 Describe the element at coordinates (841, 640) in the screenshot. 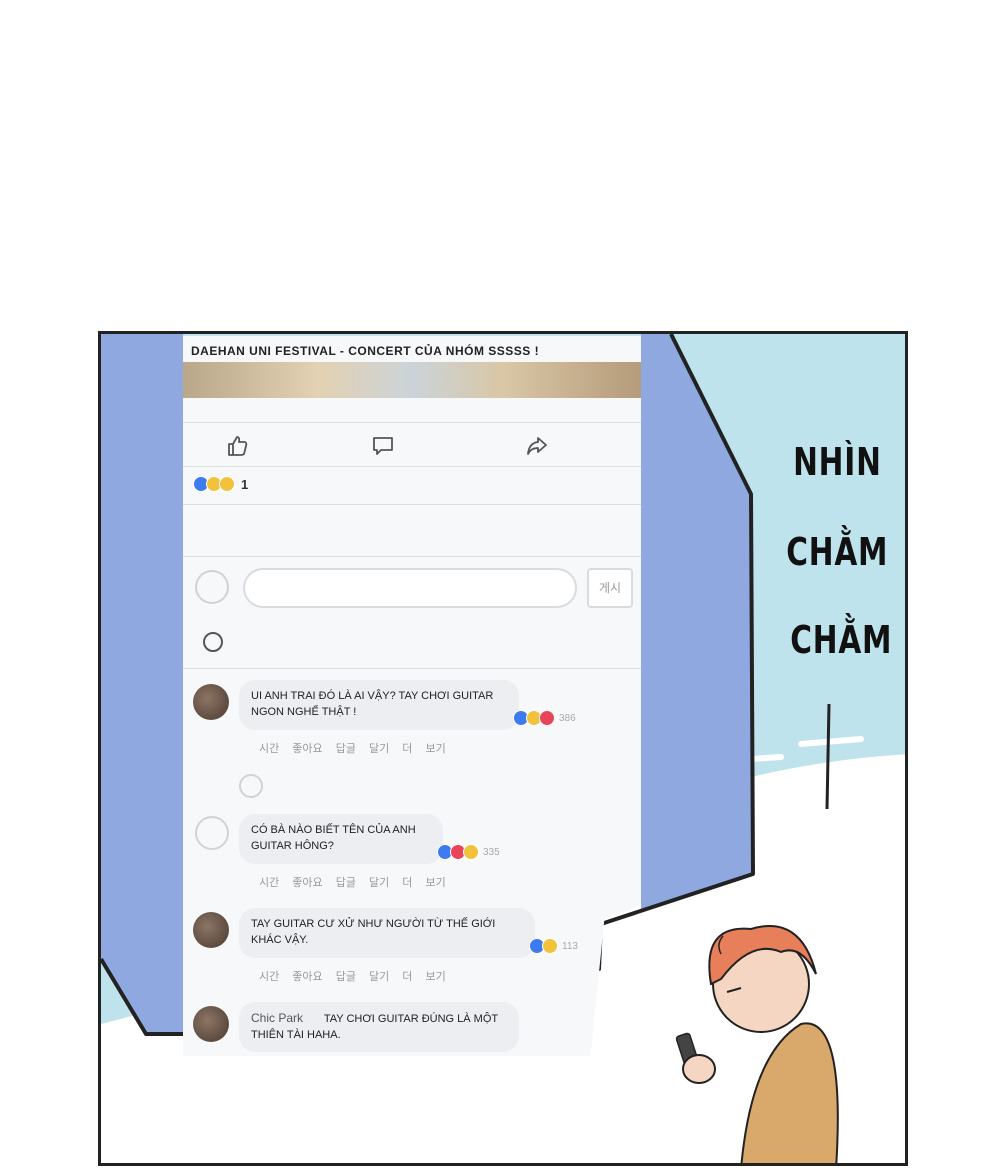

I see `sfx-line-3: CHẰM` at that location.